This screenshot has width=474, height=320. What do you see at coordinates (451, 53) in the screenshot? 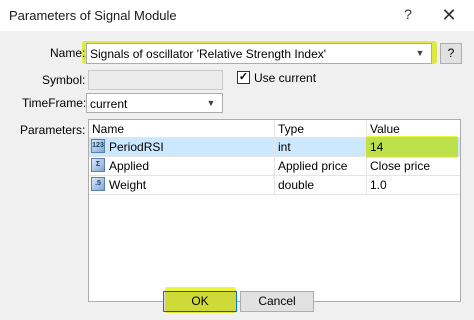
I see `name-help-button: ?` at bounding box center [451, 53].